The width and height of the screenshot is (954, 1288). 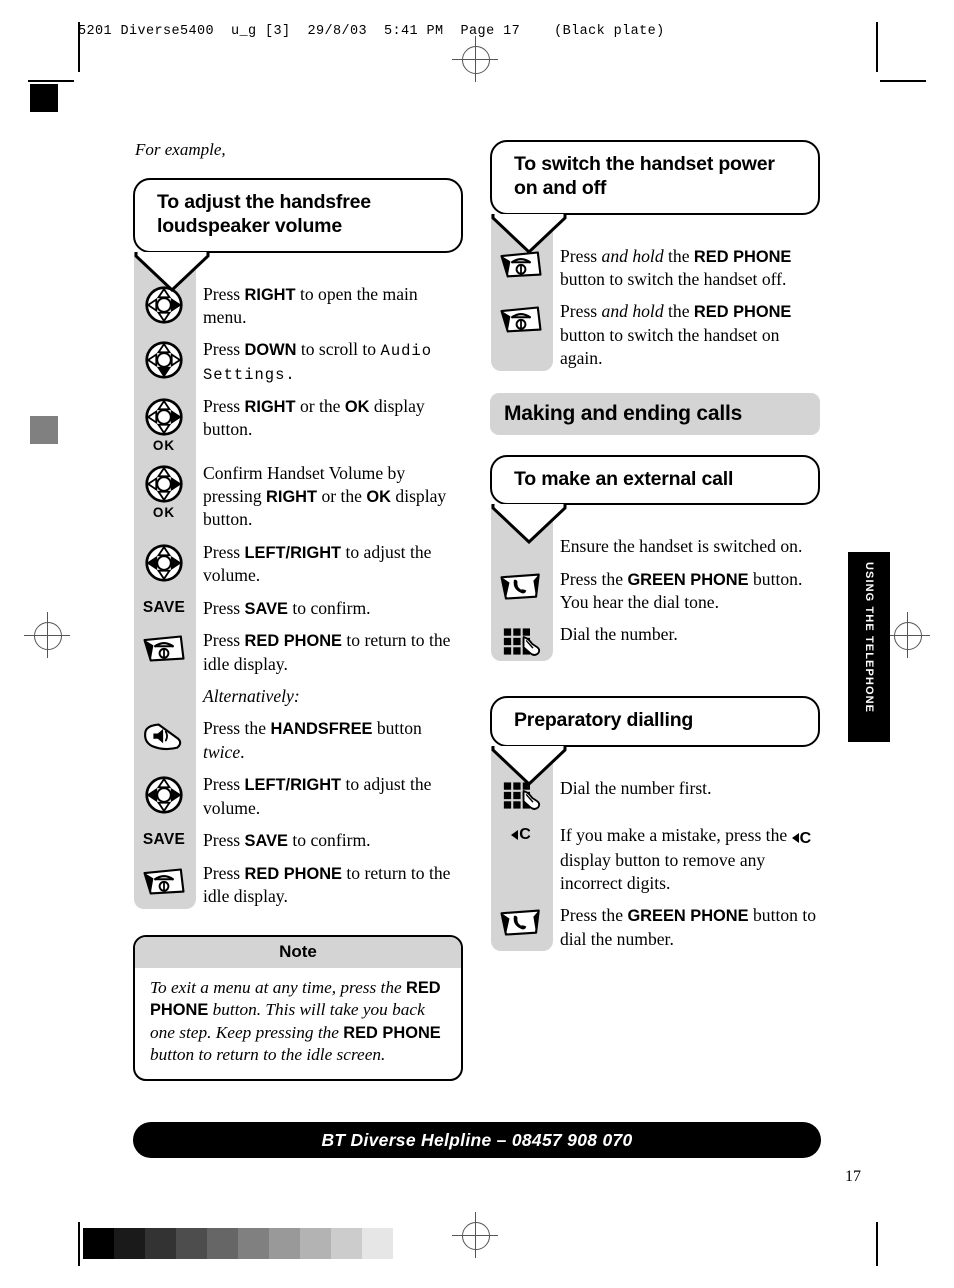 What do you see at coordinates (310, 305) in the screenshot?
I see `step-text: Press RIGHT to open the main menu.` at bounding box center [310, 305].